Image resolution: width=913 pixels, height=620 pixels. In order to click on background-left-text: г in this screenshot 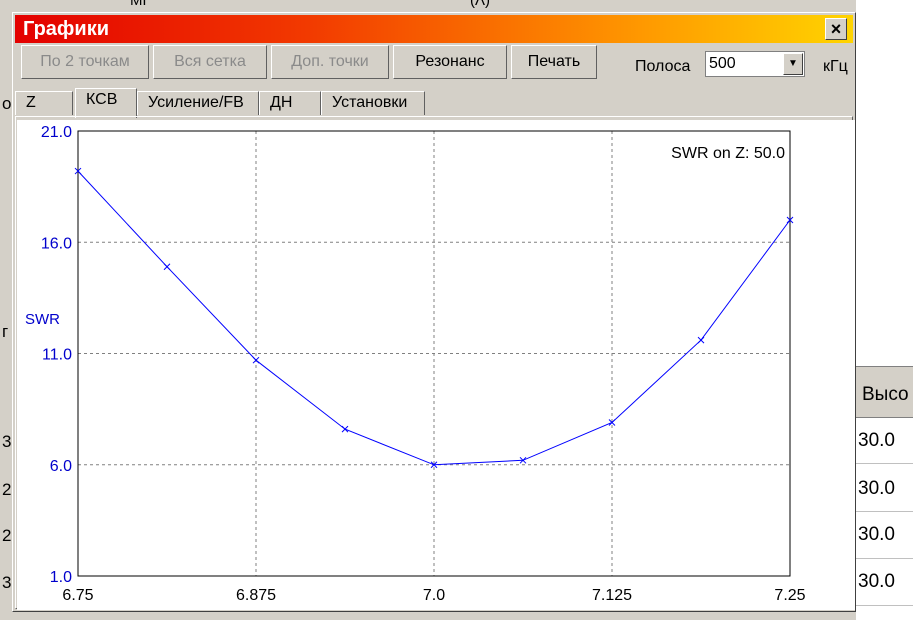, I will do `click(5, 331)`.